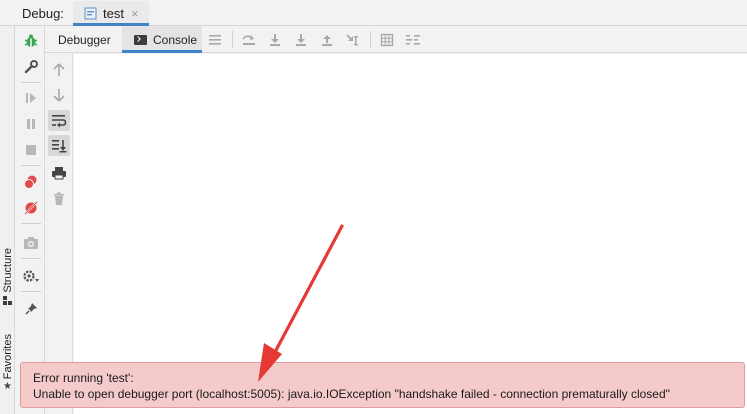 This screenshot has width=747, height=414. What do you see at coordinates (7, 387) in the screenshot?
I see `star-icon: ★` at bounding box center [7, 387].